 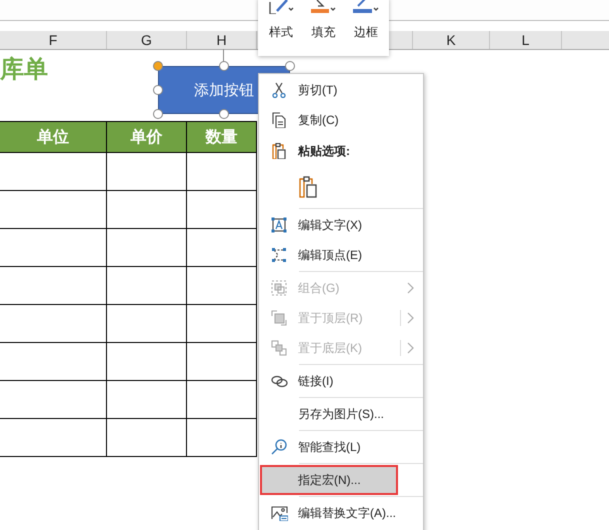 What do you see at coordinates (53, 40) in the screenshot?
I see `column-header: F` at bounding box center [53, 40].